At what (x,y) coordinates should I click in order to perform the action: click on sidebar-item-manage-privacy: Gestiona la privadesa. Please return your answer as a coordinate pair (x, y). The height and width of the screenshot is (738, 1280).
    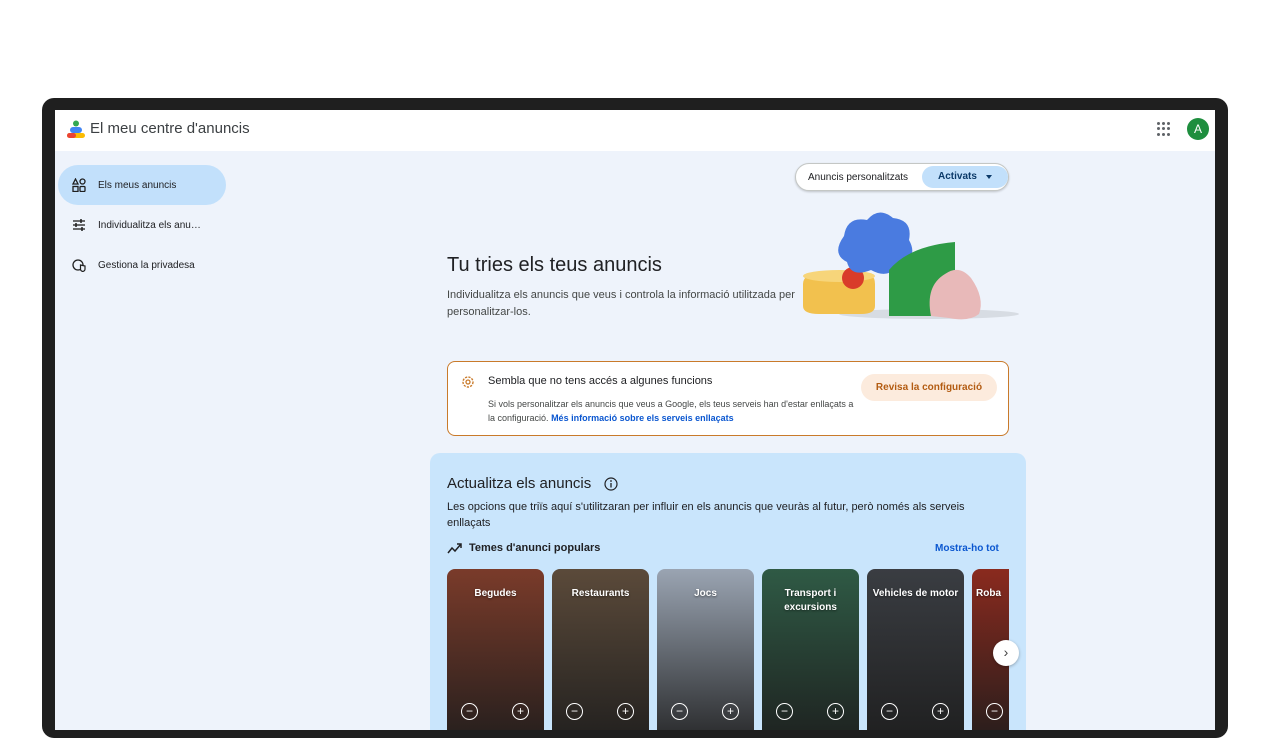
    Looking at the image, I should click on (142, 265).